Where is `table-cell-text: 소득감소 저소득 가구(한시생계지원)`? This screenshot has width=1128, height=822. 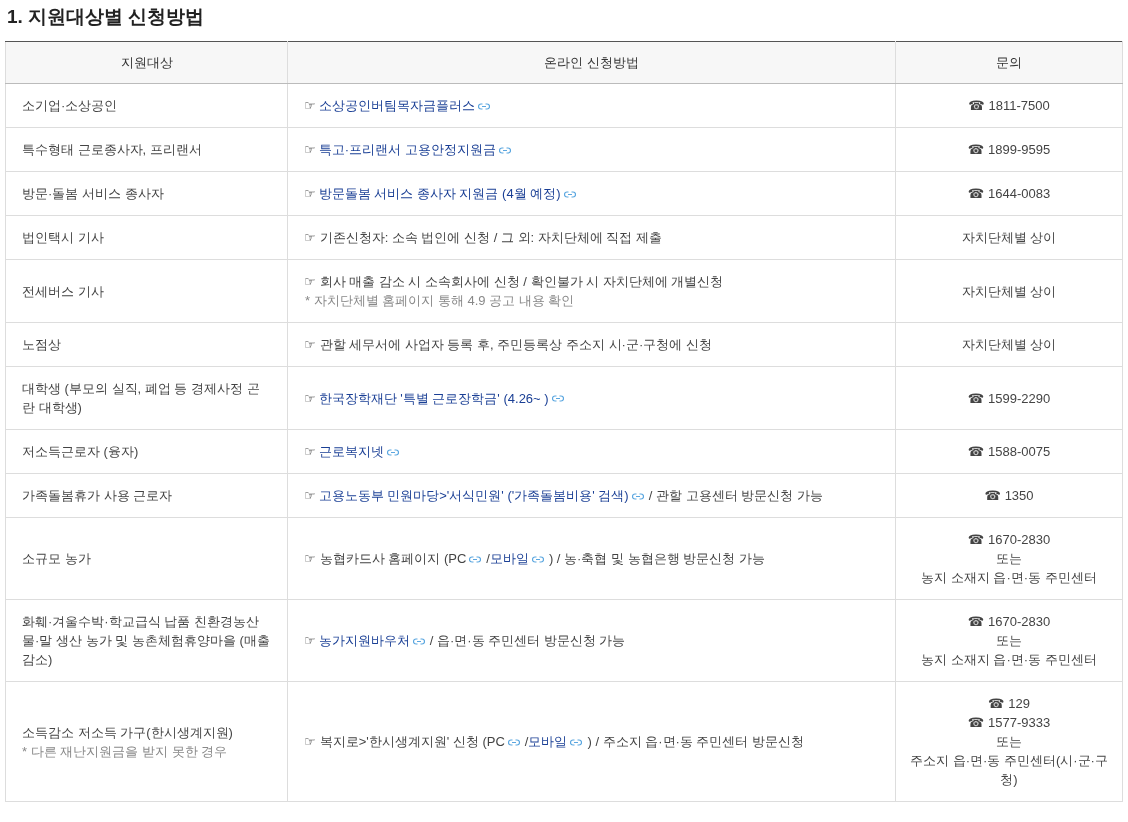
table-cell-text: 소득감소 저소득 가구(한시생계지원) is located at coordinates (128, 732).